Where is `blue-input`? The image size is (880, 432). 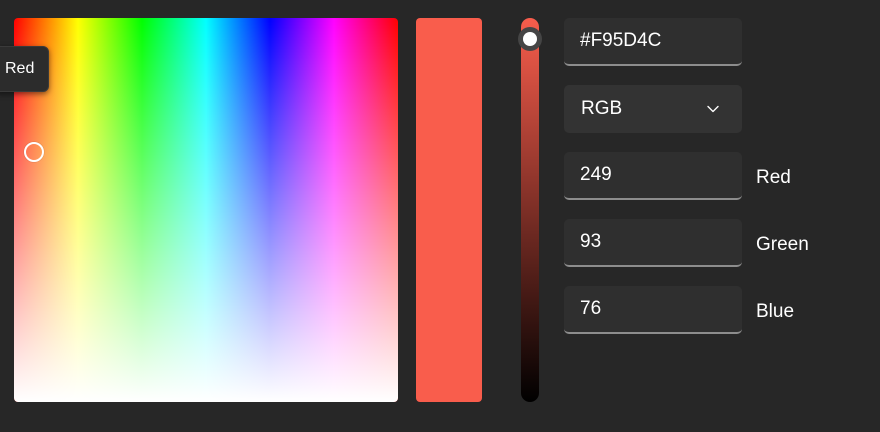 blue-input is located at coordinates (653, 309).